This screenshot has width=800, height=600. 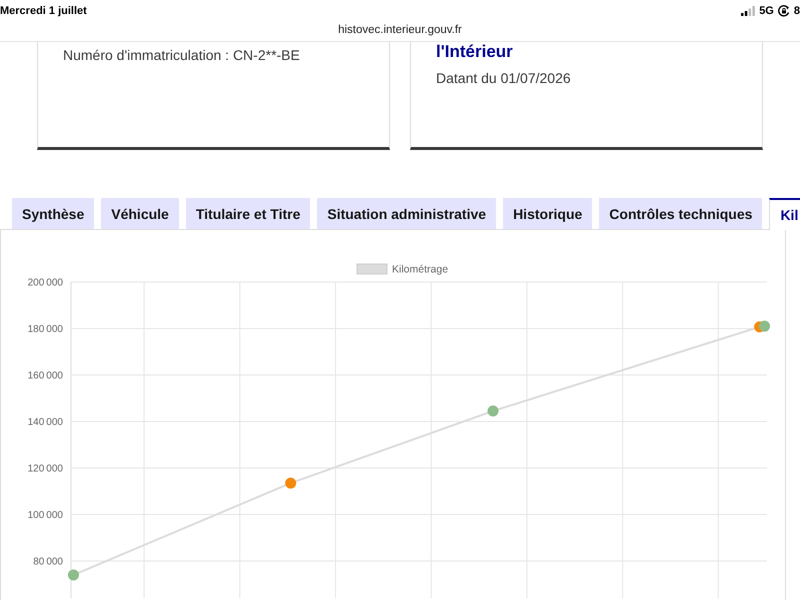 What do you see at coordinates (43, 11) in the screenshot?
I see `status-date: Mercredi 1 juillet` at bounding box center [43, 11].